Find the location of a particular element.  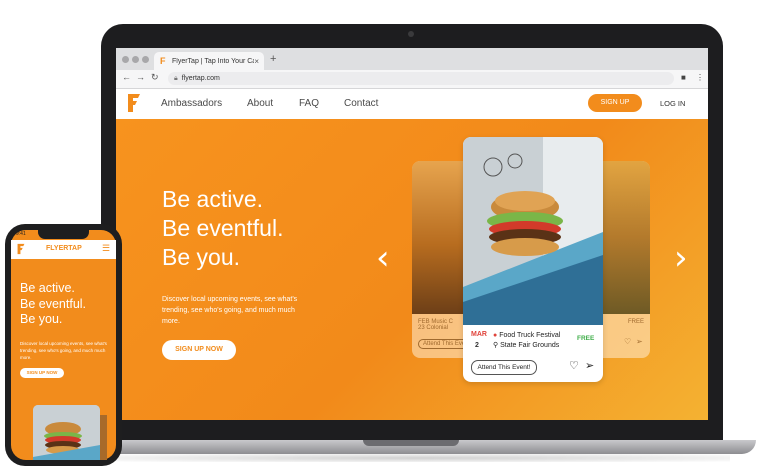

url-text: flyertap.com is located at coordinates (200, 78).